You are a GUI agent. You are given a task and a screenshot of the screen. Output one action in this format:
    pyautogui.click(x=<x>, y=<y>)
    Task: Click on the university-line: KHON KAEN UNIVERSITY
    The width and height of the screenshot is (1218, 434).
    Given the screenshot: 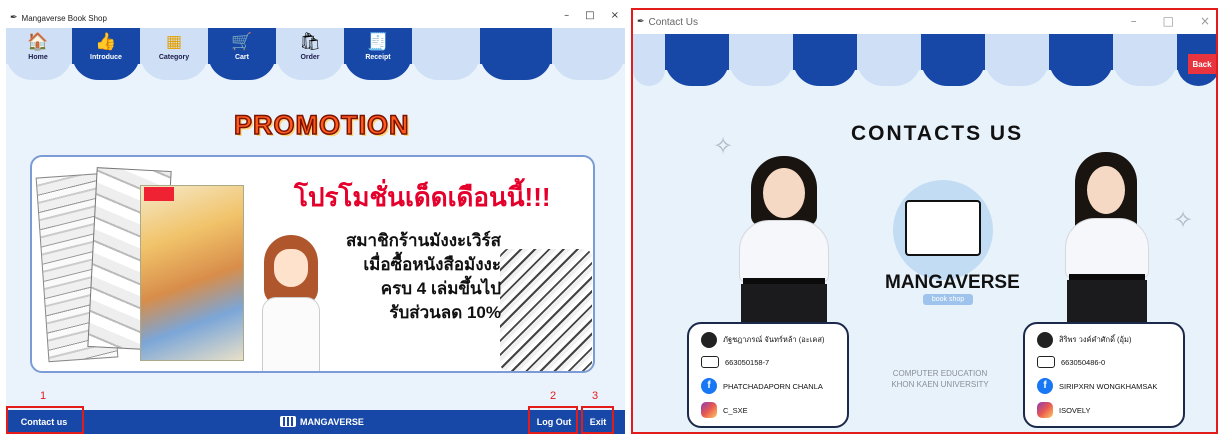 What is the action you would take?
    pyautogui.click(x=940, y=384)
    